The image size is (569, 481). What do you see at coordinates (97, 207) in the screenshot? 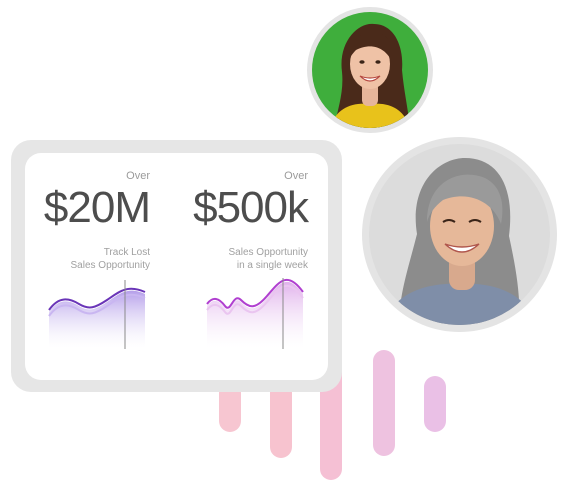
I see `stat-value: $20M` at bounding box center [97, 207].